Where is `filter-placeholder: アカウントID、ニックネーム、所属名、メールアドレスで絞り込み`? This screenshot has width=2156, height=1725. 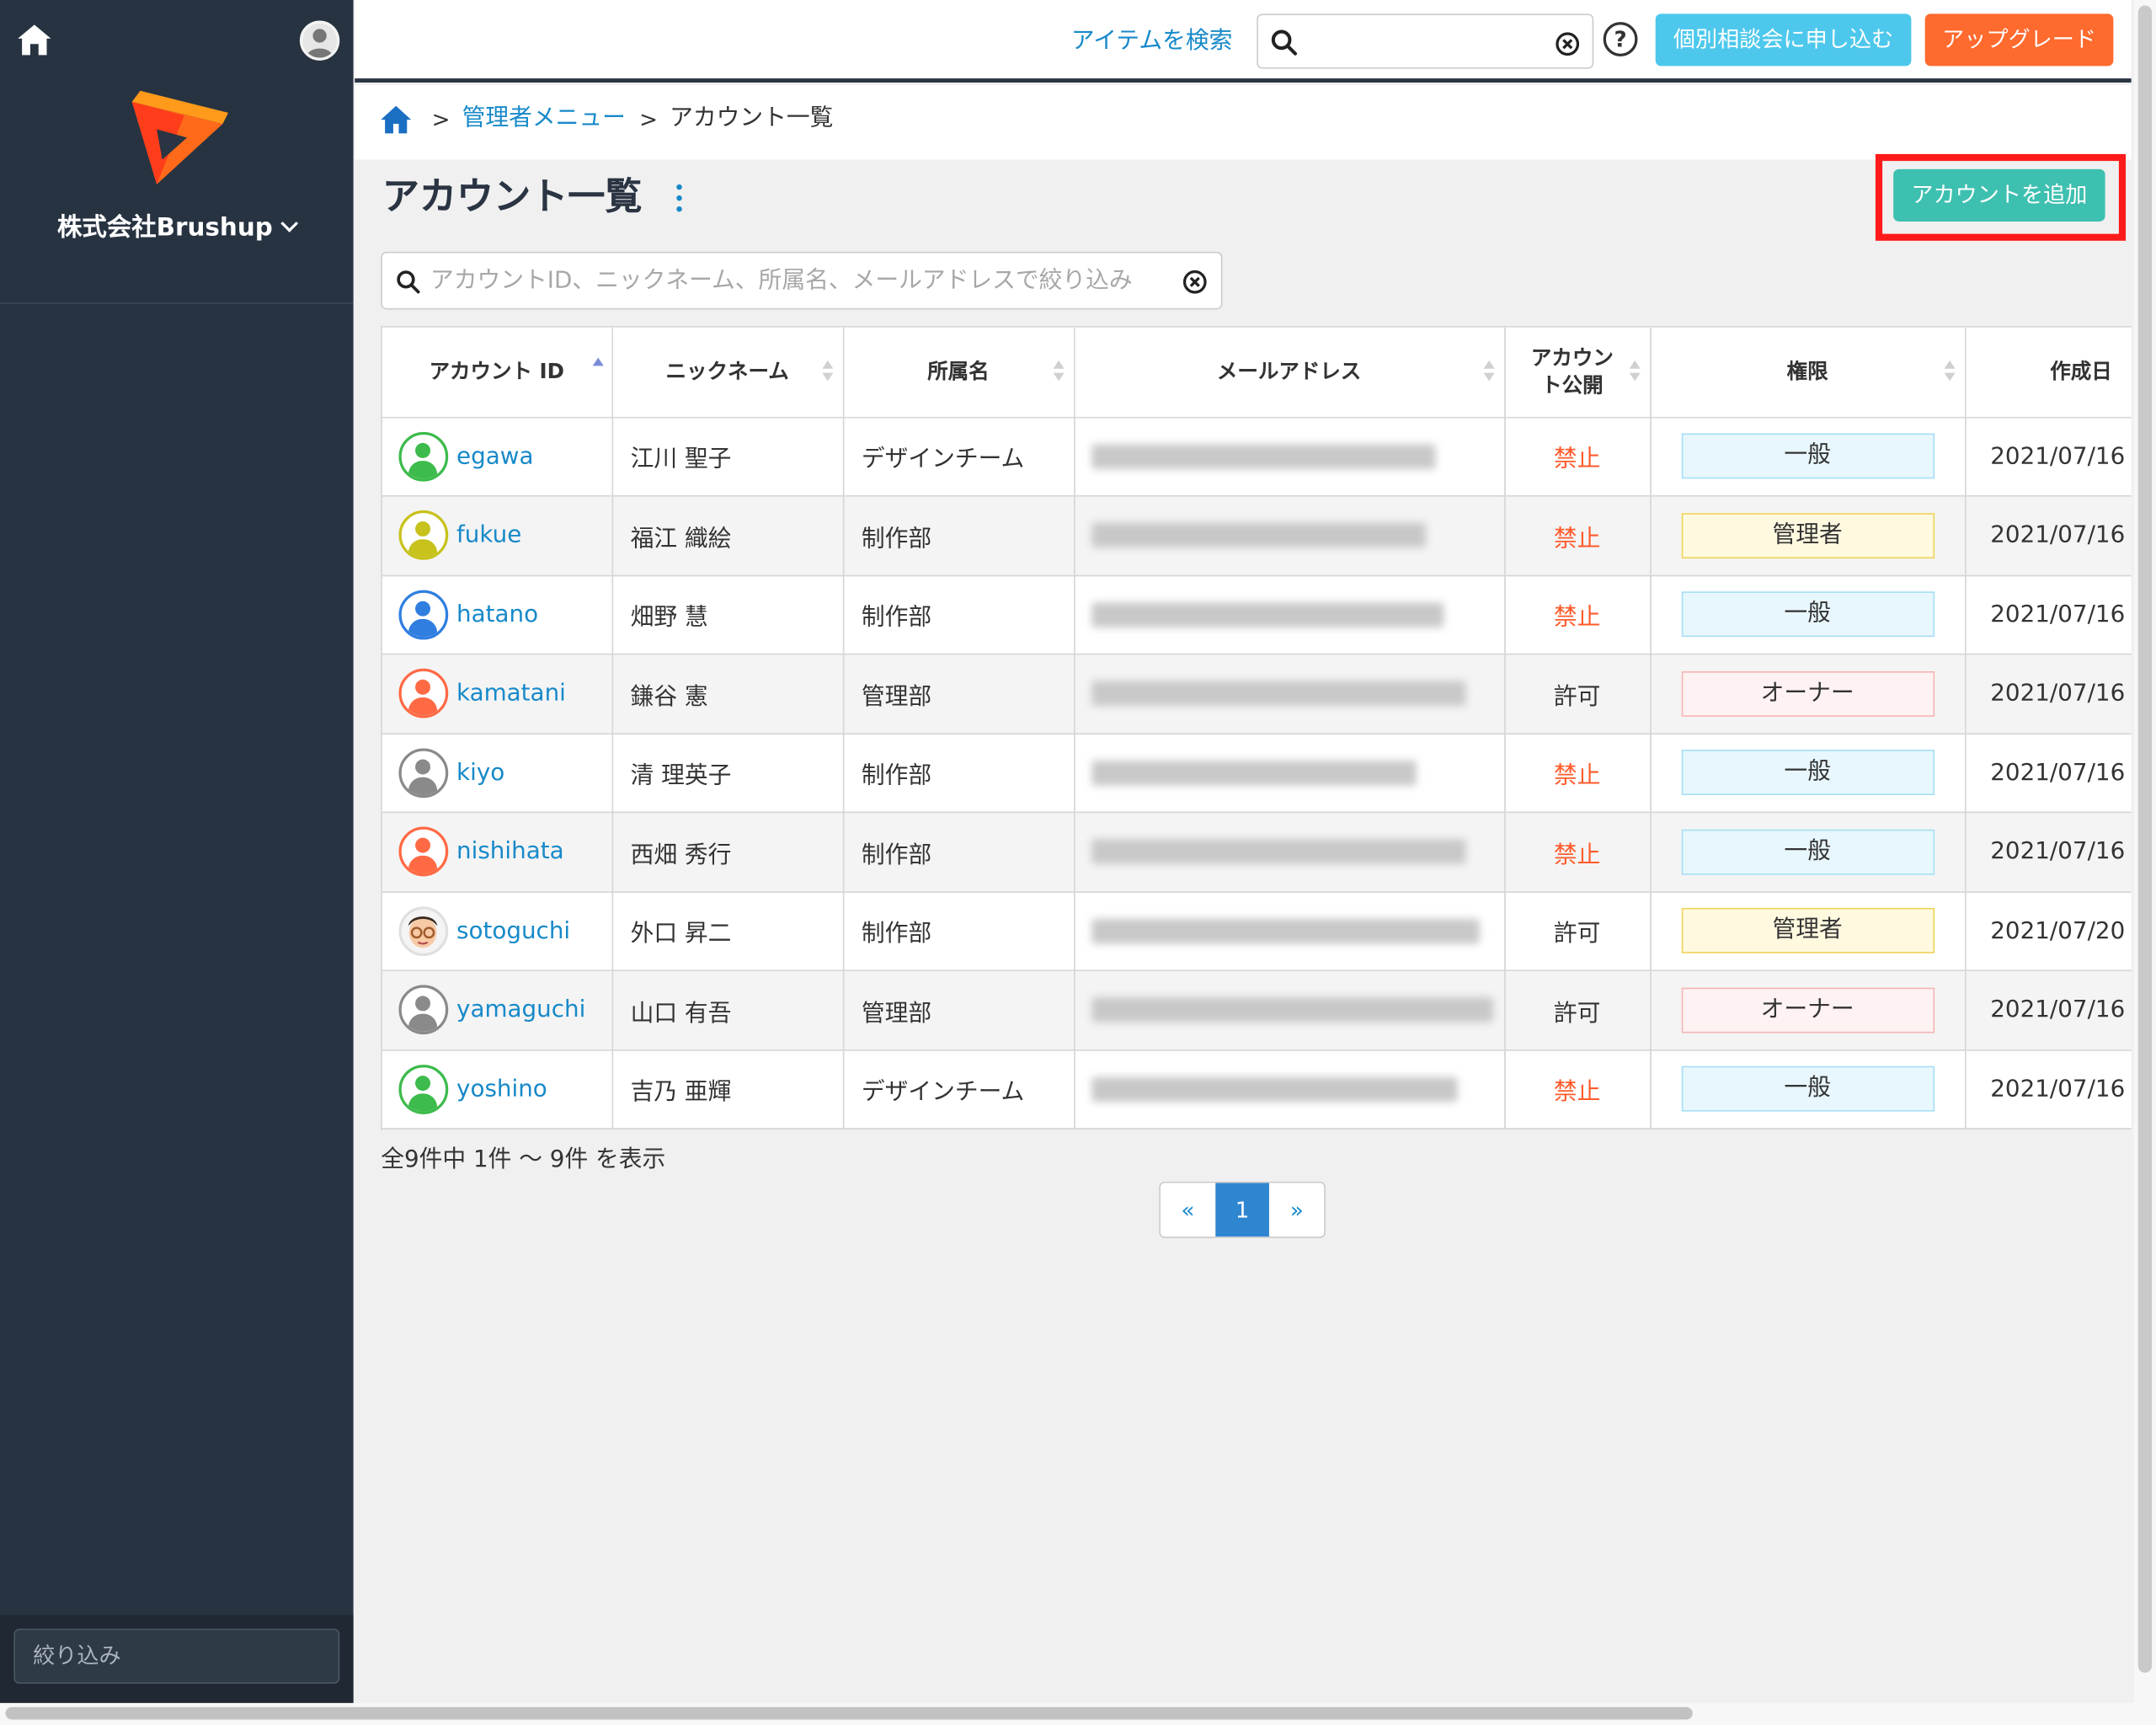
filter-placeholder: アカウントID、ニックネーム、所属名、メールアドレスで絞り込み is located at coordinates (781, 280).